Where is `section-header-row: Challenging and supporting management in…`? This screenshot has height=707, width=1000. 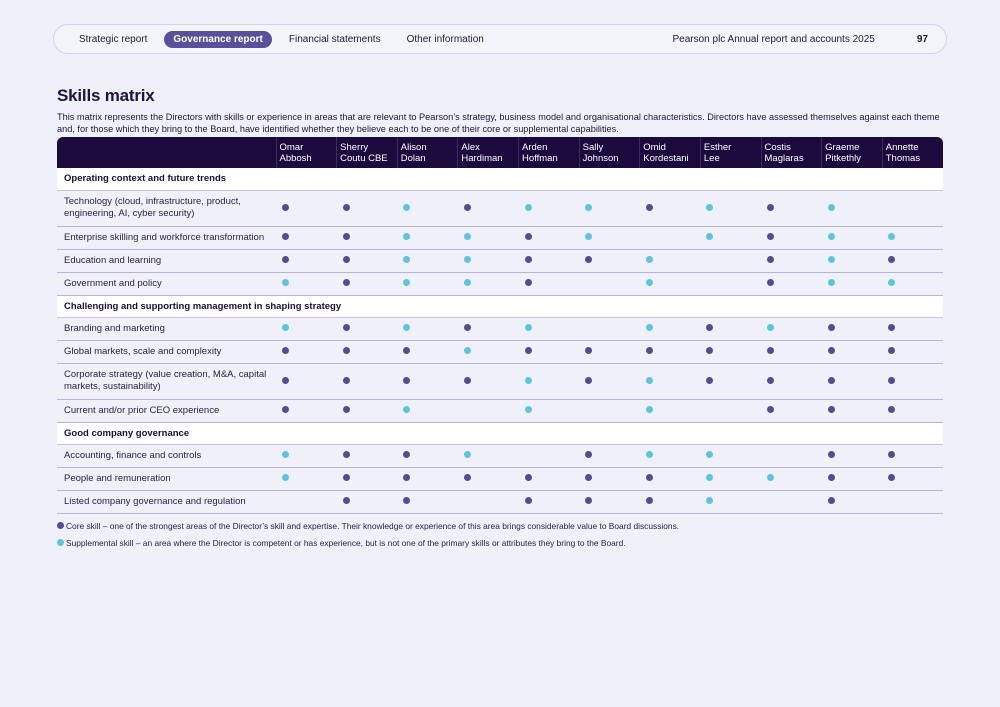 section-header-row: Challenging and supporting management in… is located at coordinates (500, 306).